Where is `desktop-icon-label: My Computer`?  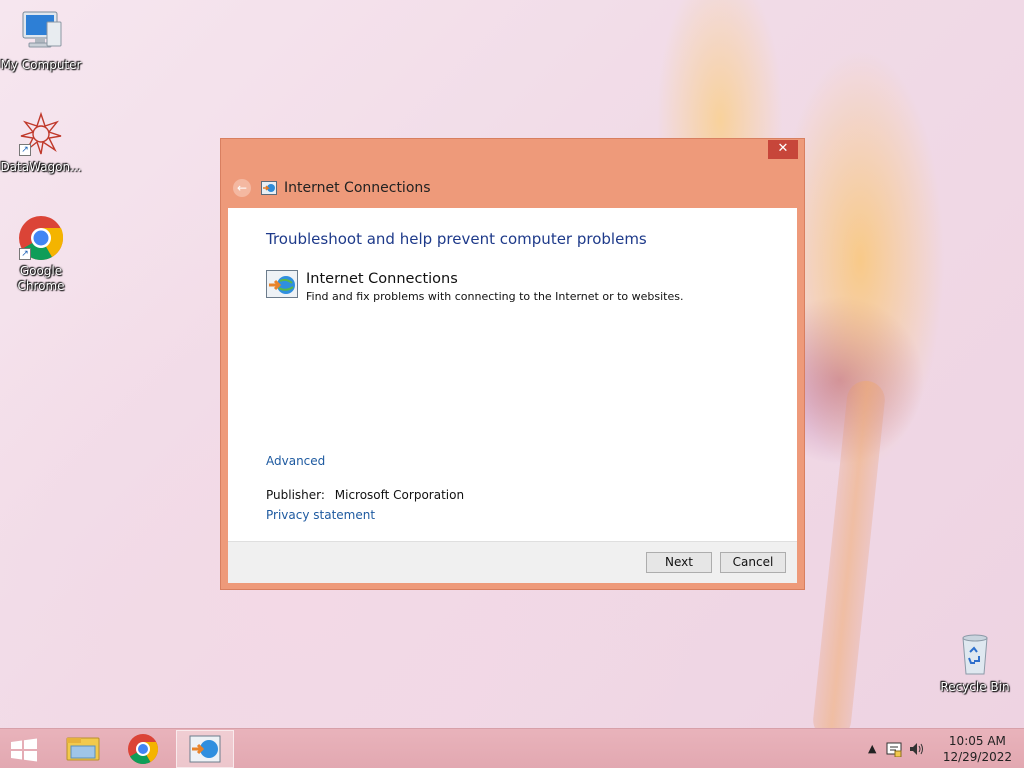
desktop-icon-label: My Computer is located at coordinates (41, 65).